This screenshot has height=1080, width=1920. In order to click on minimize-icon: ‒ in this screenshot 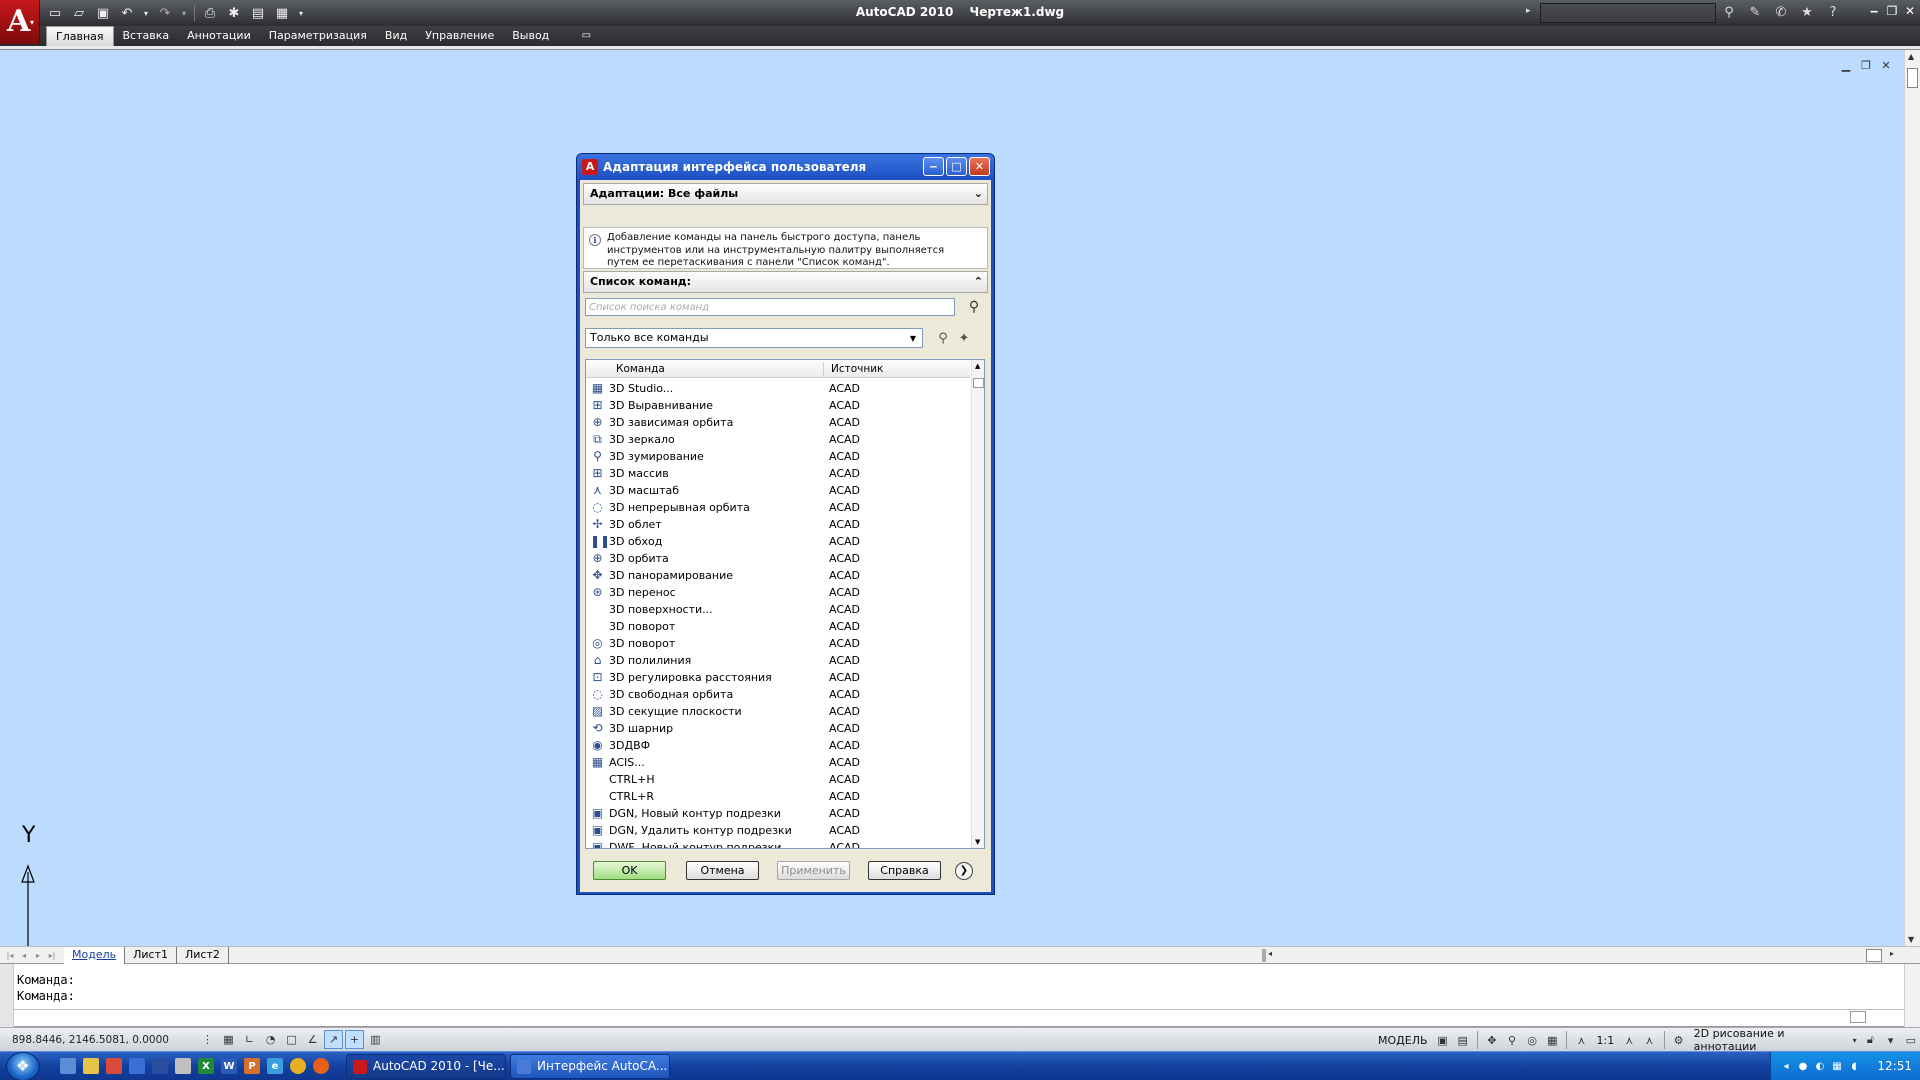, I will do `click(1874, 11)`.